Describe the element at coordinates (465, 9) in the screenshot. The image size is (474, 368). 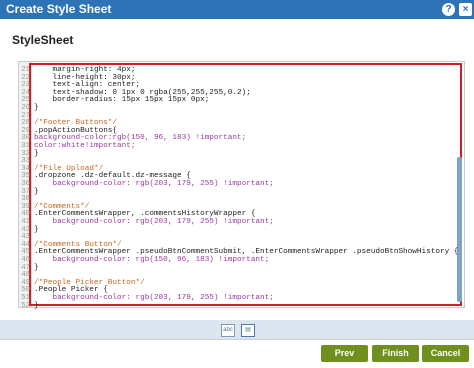
I see `close-icon: ×` at that location.